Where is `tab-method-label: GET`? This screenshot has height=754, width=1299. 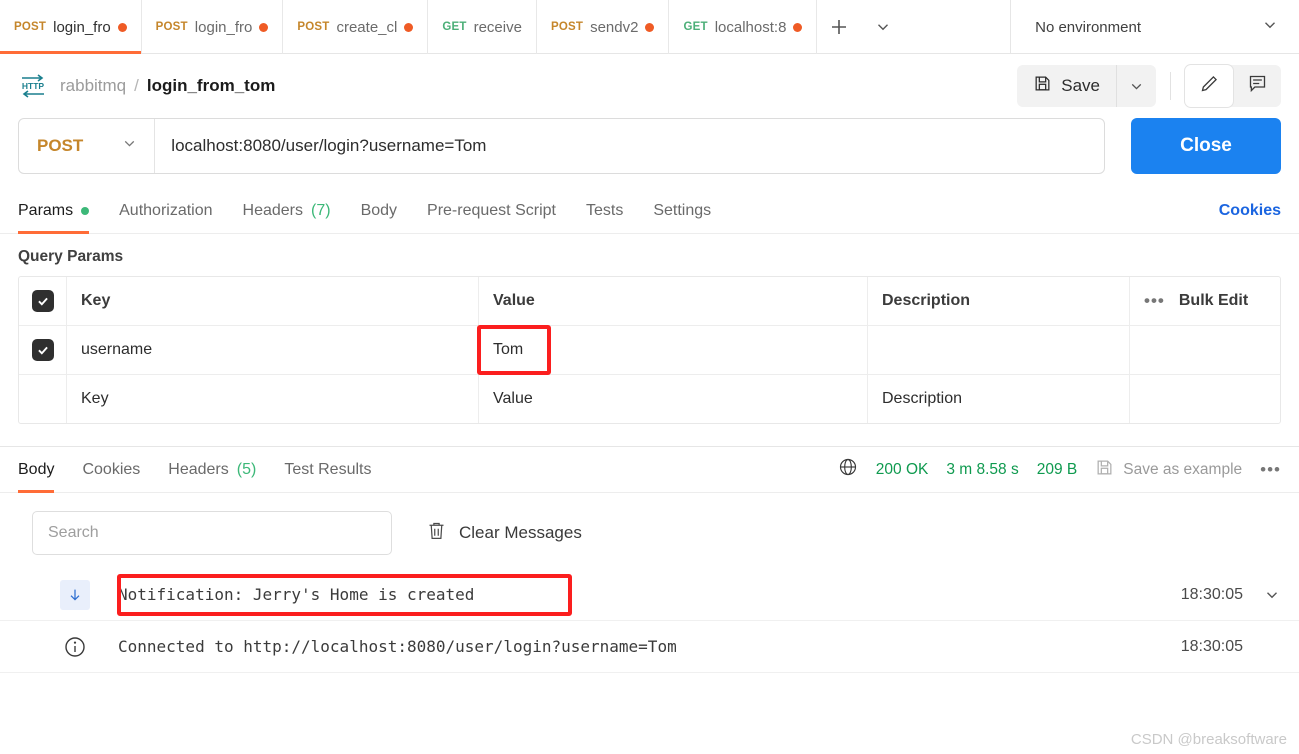 tab-method-label: GET is located at coordinates (695, 27).